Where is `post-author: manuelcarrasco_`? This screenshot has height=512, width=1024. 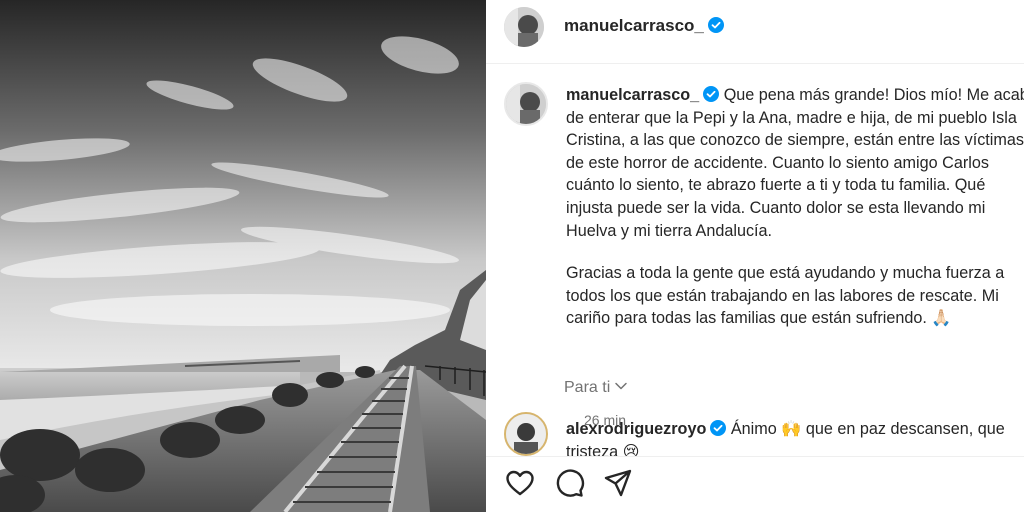 post-author: manuelcarrasco_ is located at coordinates (644, 26).